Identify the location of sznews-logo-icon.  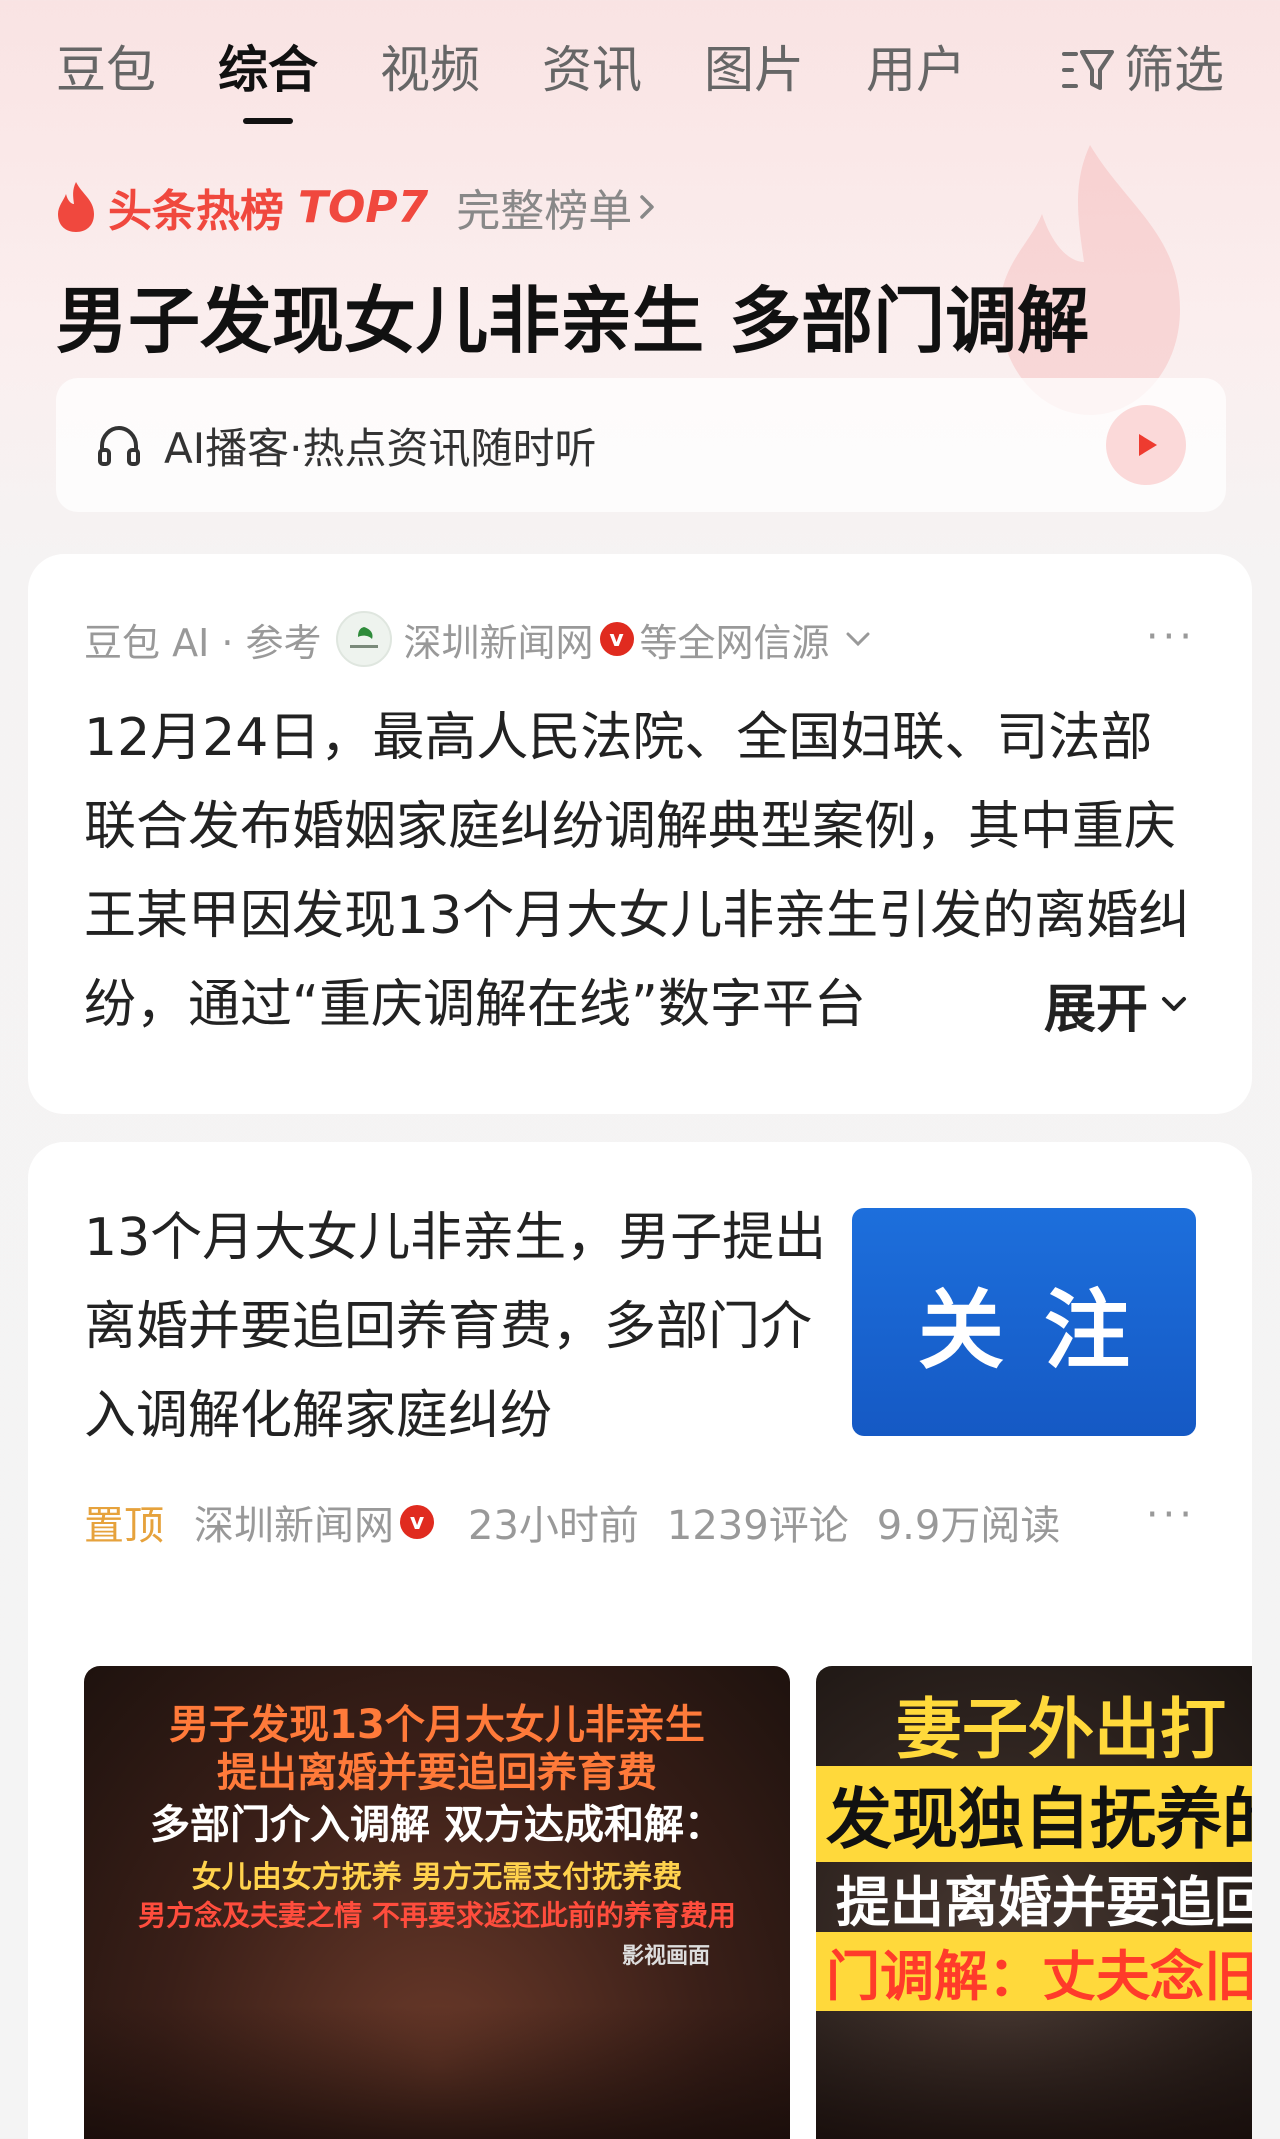
(363, 637).